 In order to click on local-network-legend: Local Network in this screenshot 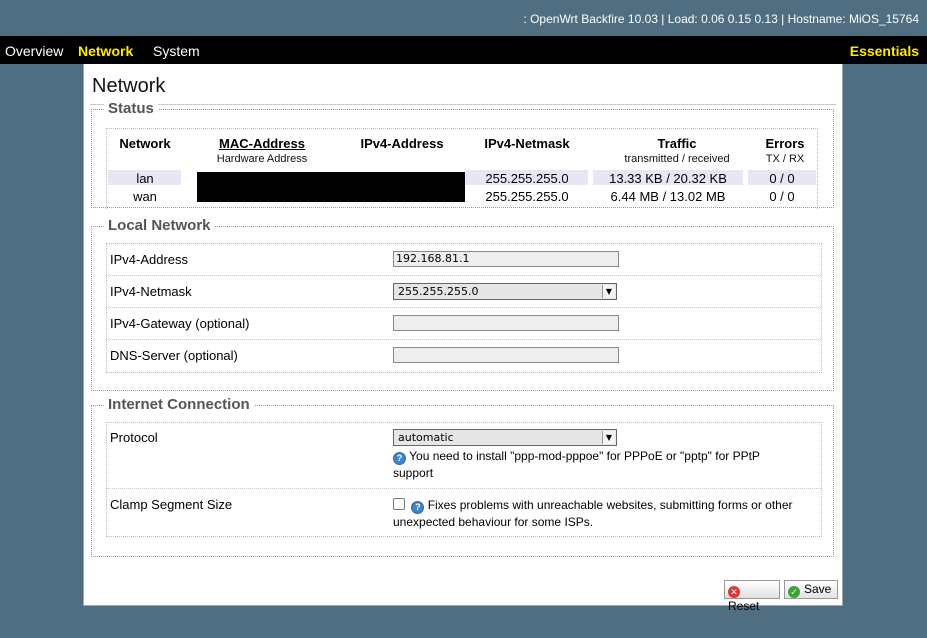, I will do `click(159, 225)`.